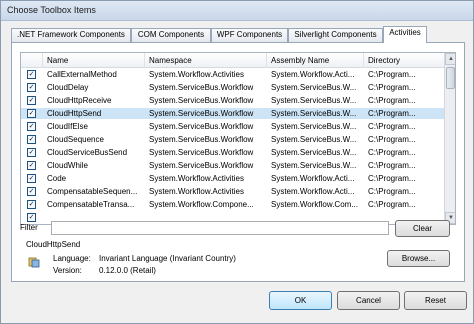 The height and width of the screenshot is (324, 474). Describe the element at coordinates (435, 300) in the screenshot. I see `reset-button: Reset` at that location.